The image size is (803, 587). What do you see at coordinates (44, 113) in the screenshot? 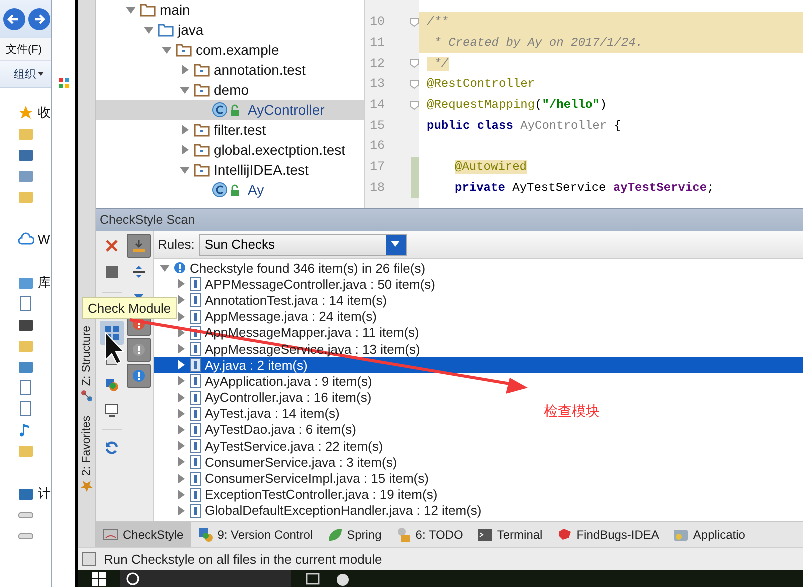
I see `nav-label: 收` at bounding box center [44, 113].